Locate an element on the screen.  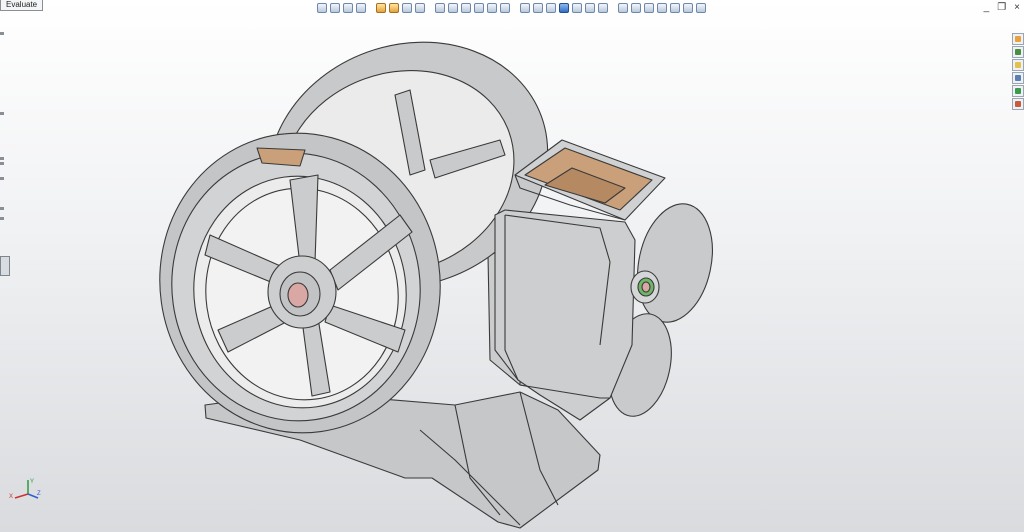
section-view-icon is located at coordinates (440, 7).